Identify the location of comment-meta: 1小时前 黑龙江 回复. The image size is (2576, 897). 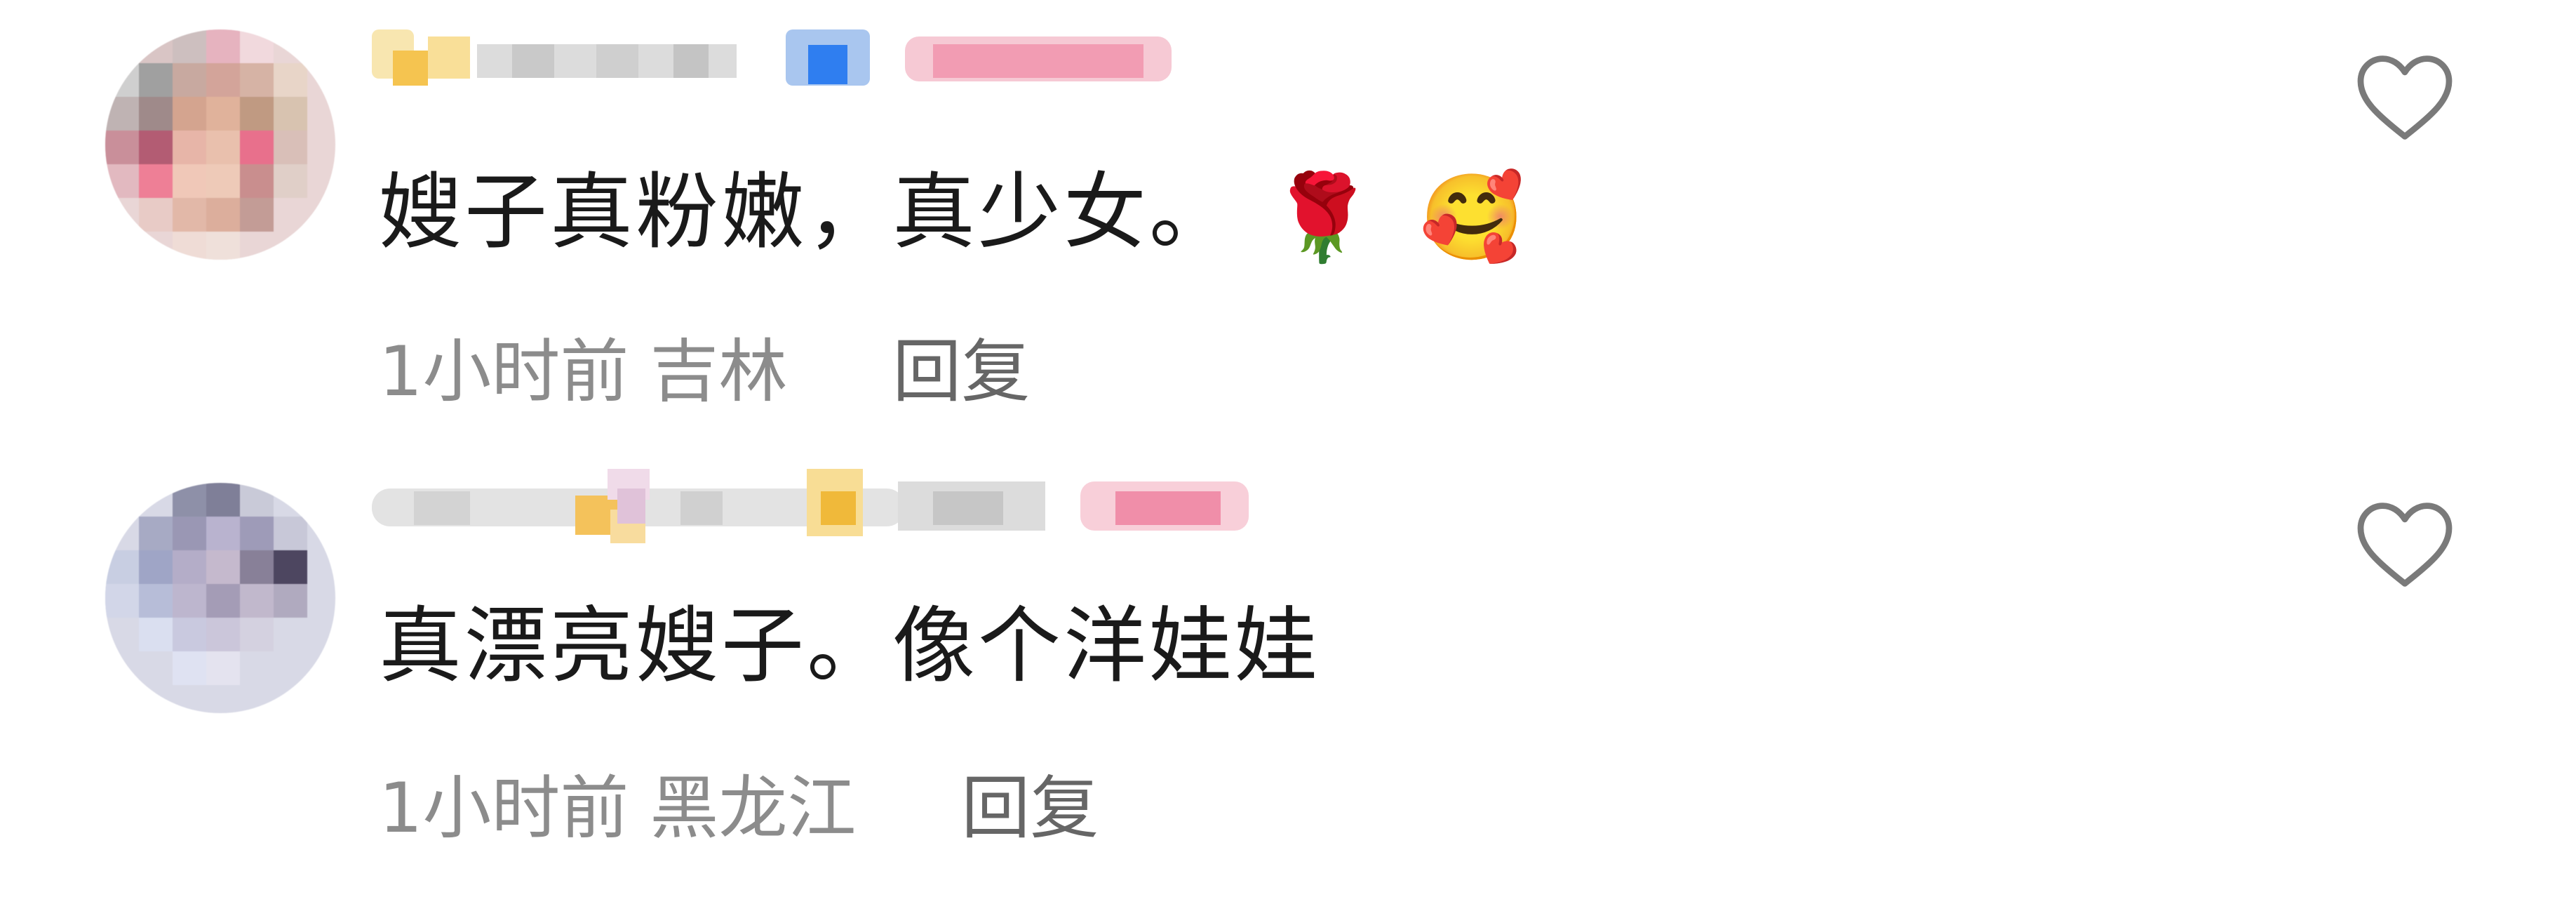
(739, 808).